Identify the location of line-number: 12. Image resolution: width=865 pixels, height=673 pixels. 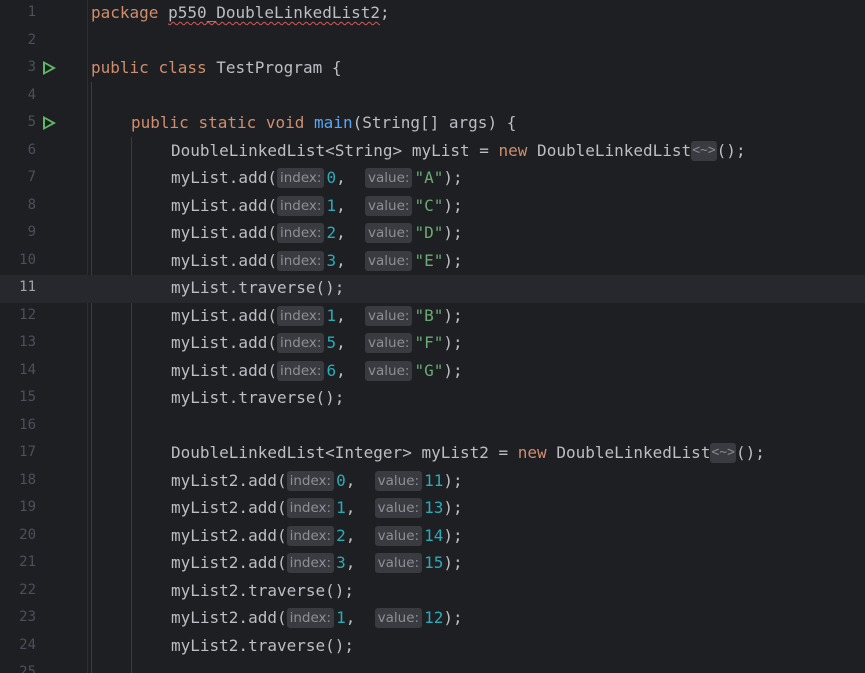
(27, 314).